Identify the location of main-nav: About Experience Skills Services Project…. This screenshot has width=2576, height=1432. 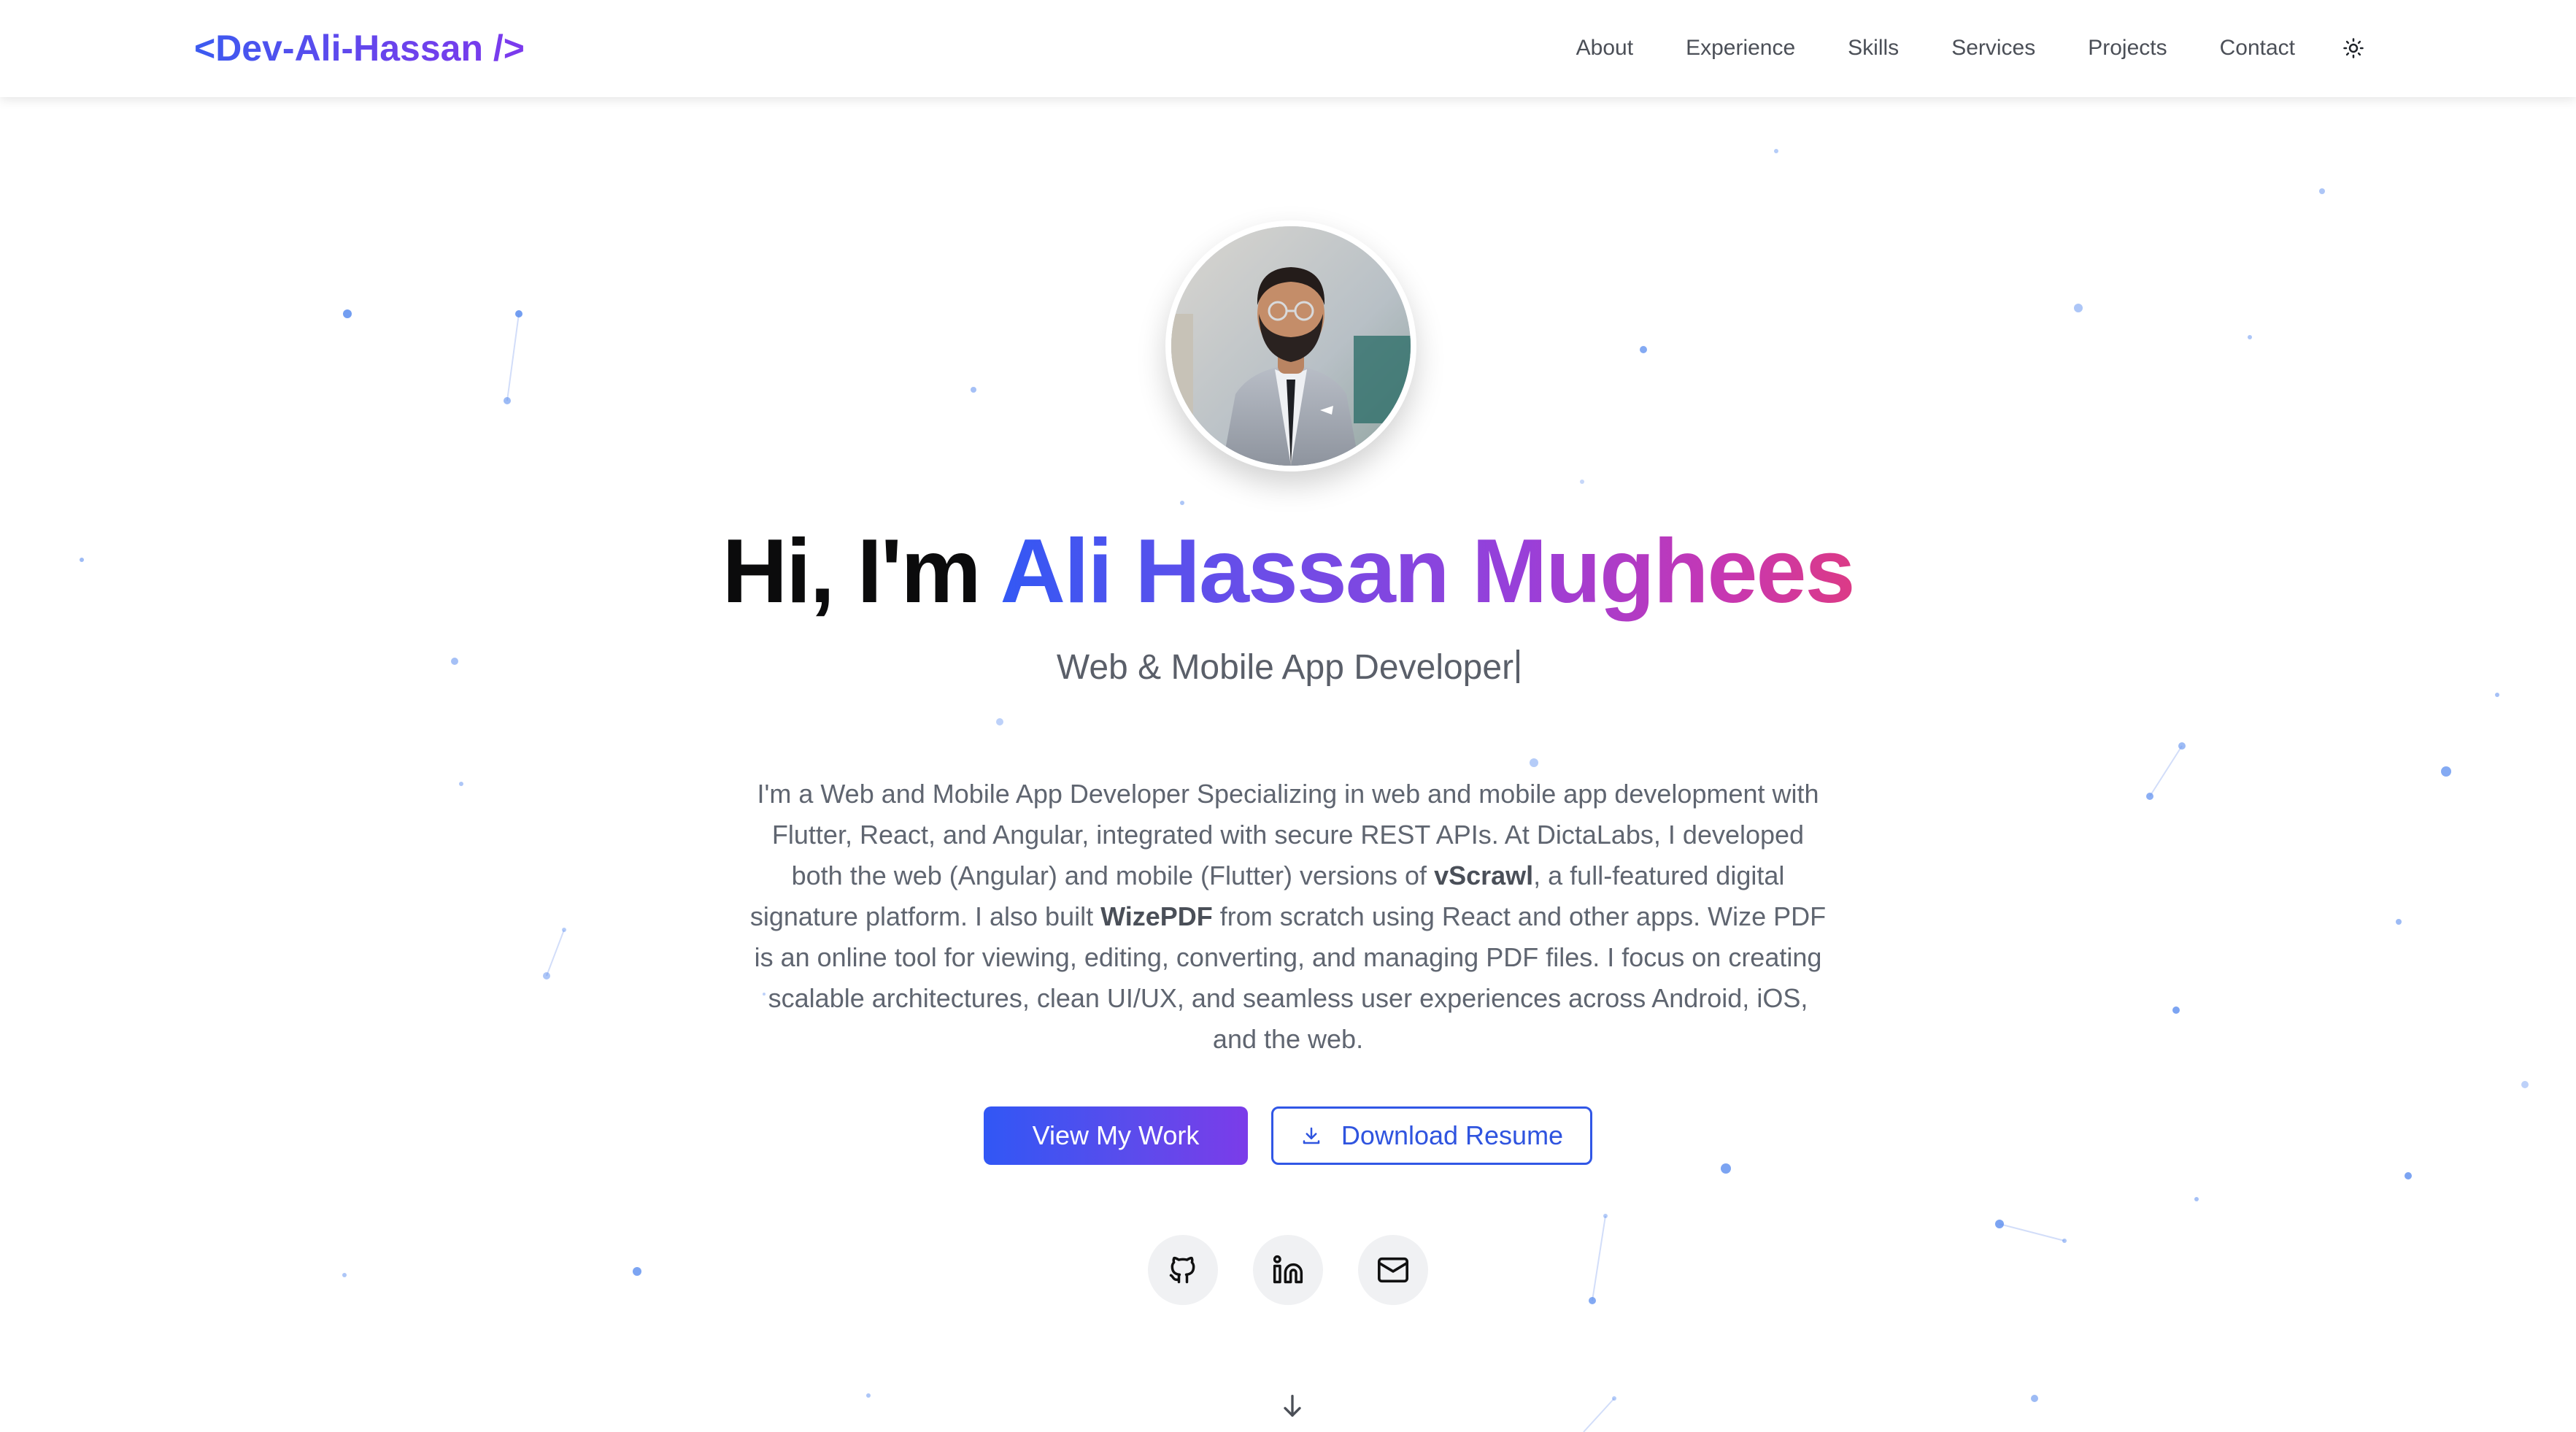
(1972, 48).